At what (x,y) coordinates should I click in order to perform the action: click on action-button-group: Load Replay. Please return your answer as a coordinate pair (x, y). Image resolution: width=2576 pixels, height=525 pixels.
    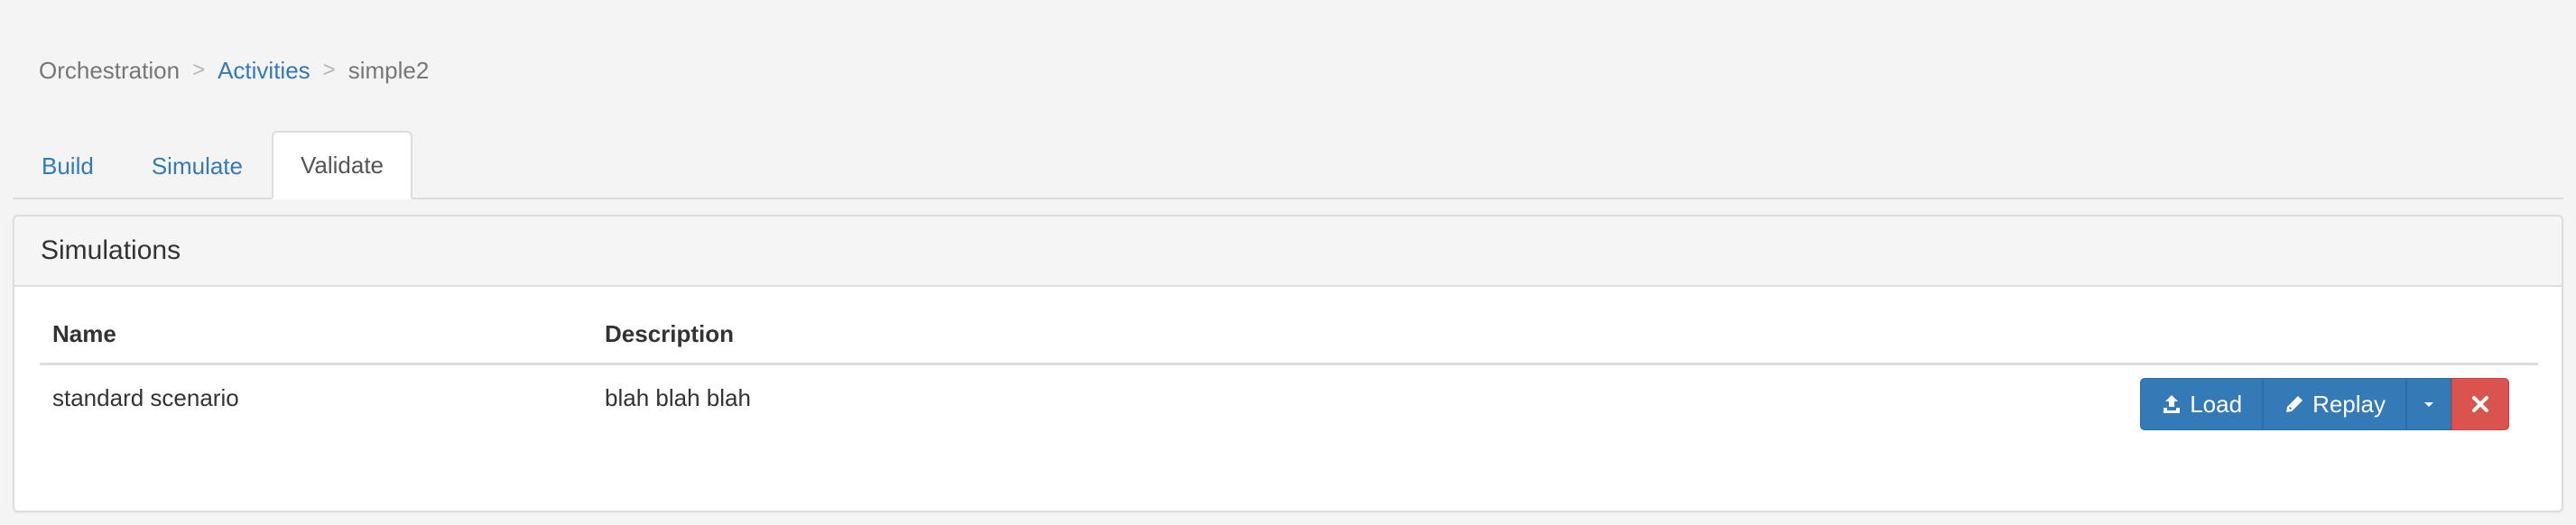
    Looking at the image, I should click on (2324, 404).